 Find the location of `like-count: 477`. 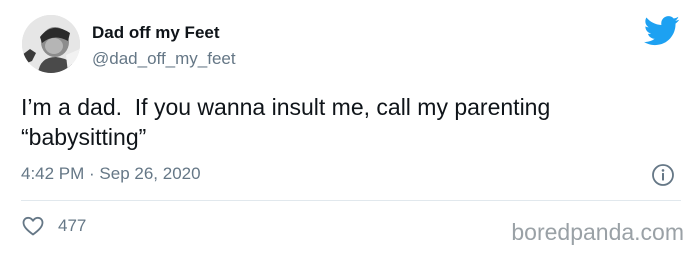

like-count: 477 is located at coordinates (72, 225).